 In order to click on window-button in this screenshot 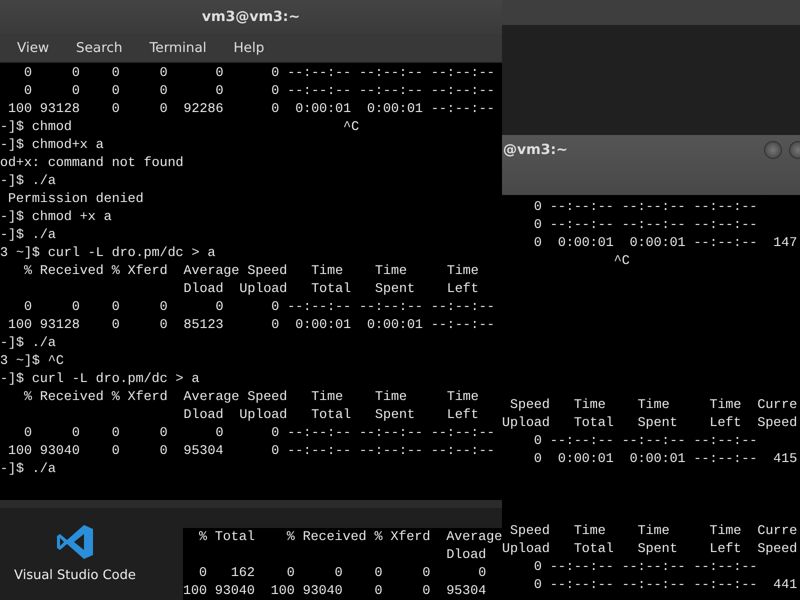, I will do `click(773, 150)`.